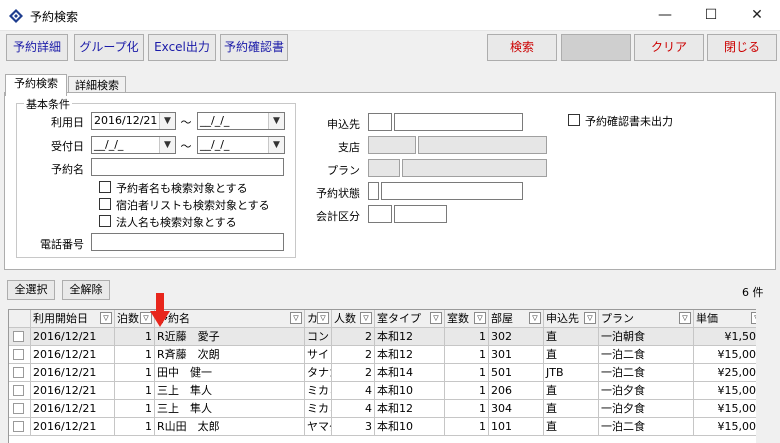 The image size is (780, 443). What do you see at coordinates (725, 373) in the screenshot?
I see `table-cell: ¥25,000` at bounding box center [725, 373].